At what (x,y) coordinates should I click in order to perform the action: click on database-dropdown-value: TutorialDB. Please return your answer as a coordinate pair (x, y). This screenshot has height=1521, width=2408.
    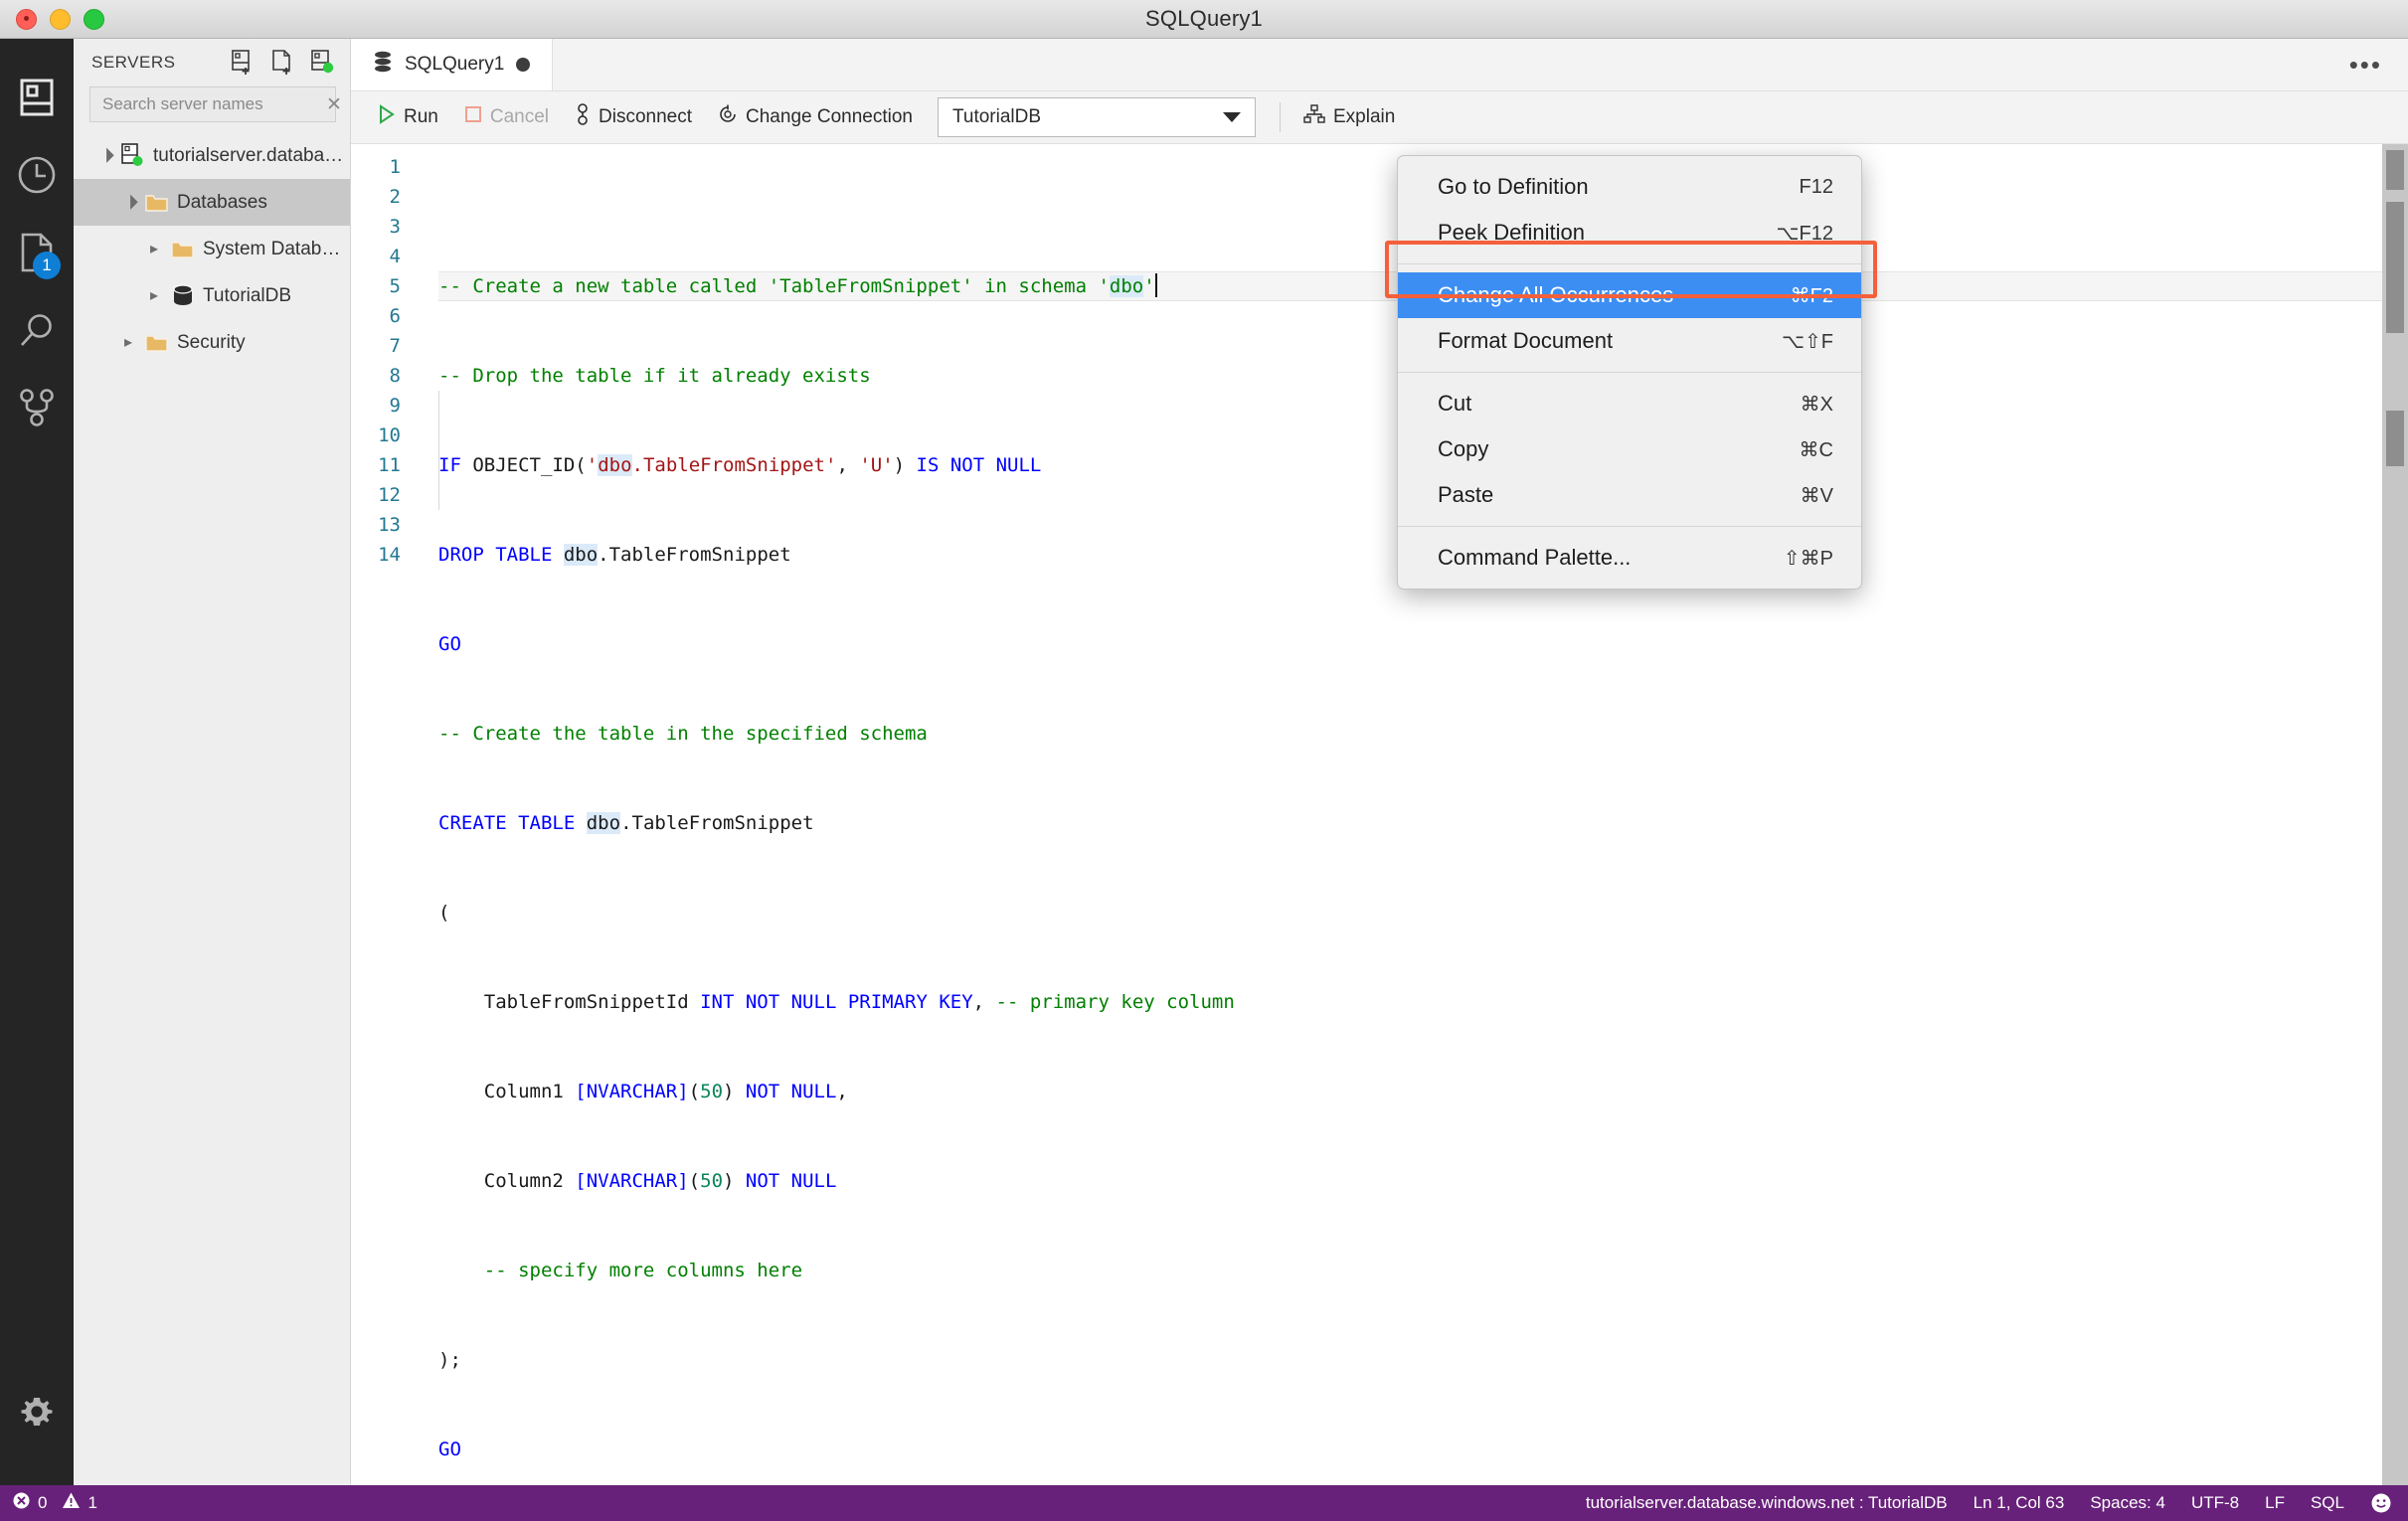
    Looking at the image, I should click on (996, 117).